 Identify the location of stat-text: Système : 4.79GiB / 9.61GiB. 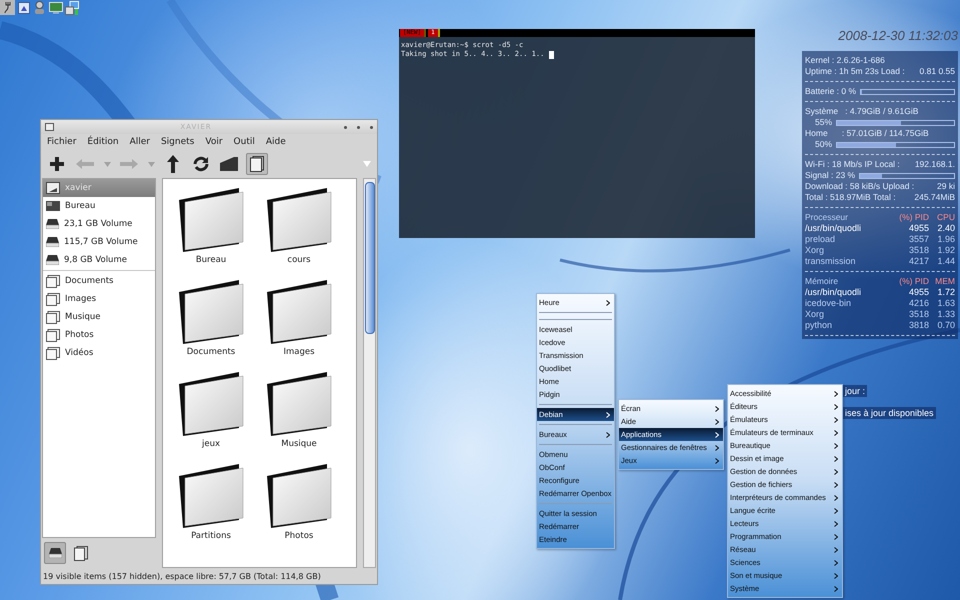
(861, 111).